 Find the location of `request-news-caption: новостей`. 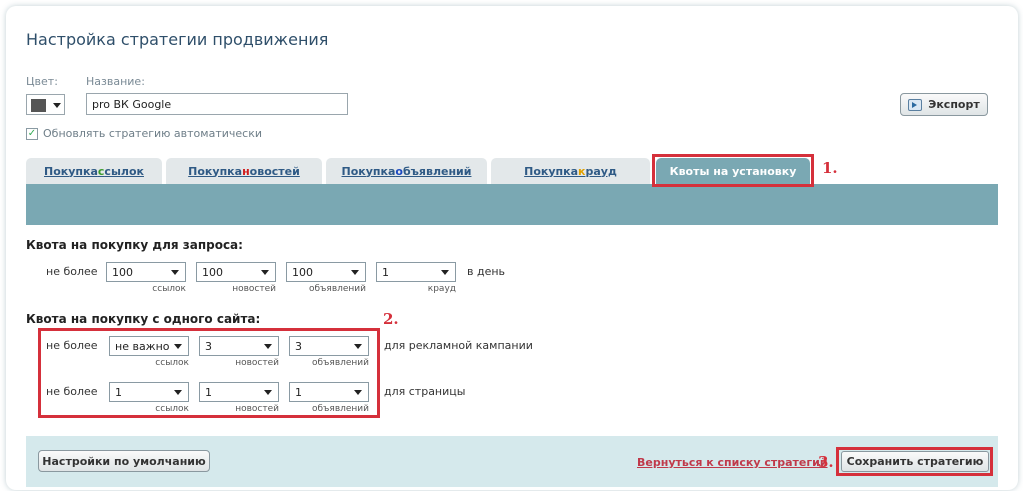

request-news-caption: новостей is located at coordinates (254, 289).